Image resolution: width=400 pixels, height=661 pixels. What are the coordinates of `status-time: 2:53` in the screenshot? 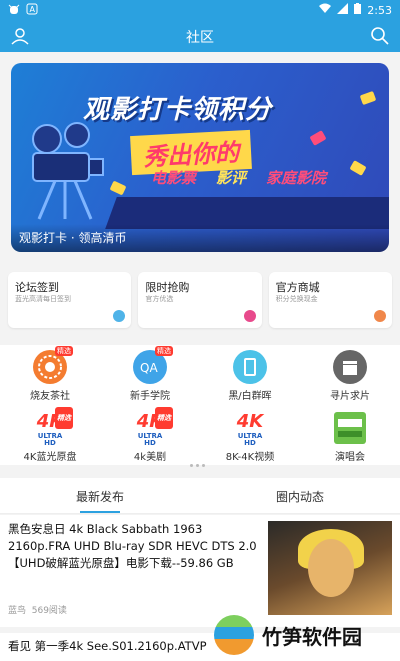 It's located at (379, 10).